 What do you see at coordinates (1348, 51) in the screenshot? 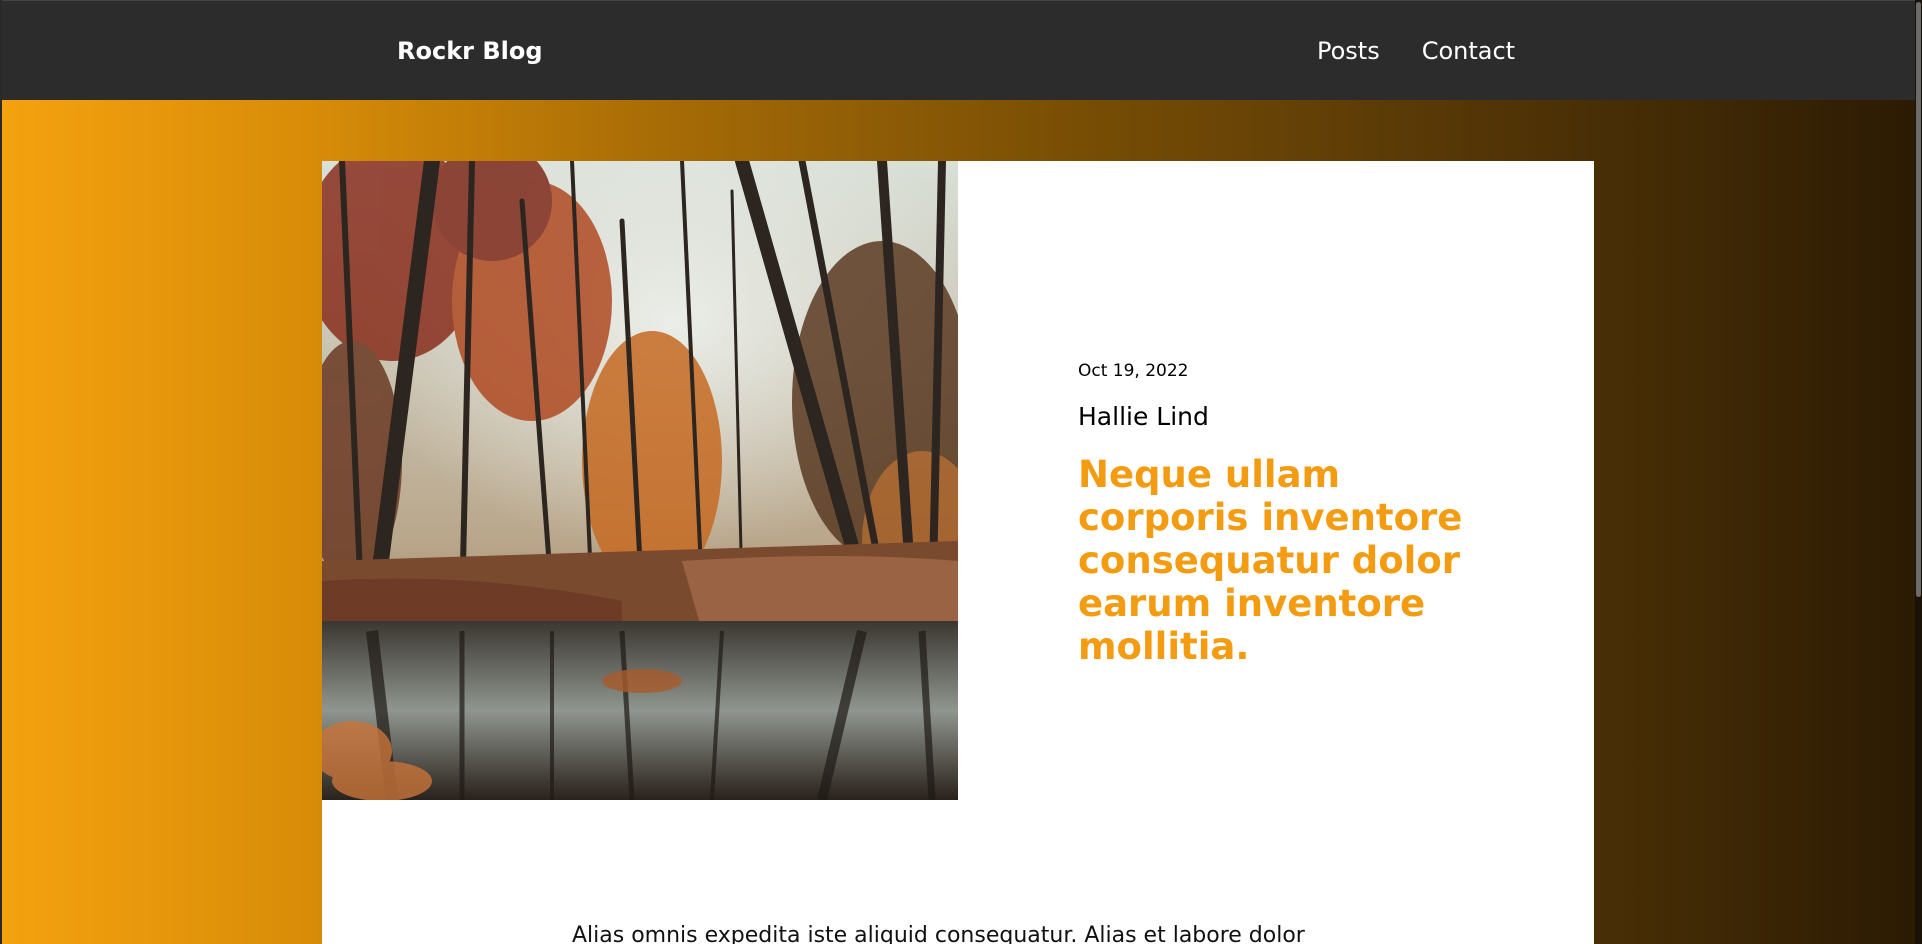
I see `nav-link-posts: Posts` at bounding box center [1348, 51].